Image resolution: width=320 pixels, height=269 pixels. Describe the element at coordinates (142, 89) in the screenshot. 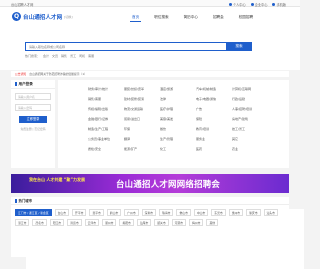

I see `category-link: 服装/纺织/皮革` at that location.